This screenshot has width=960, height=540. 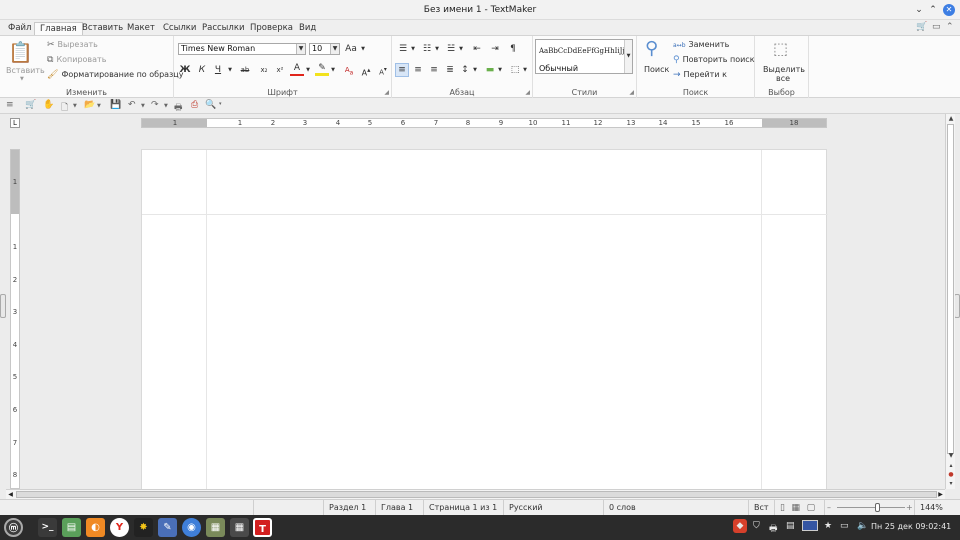 I want to click on calculator-icon: ▦, so click(x=239, y=527).